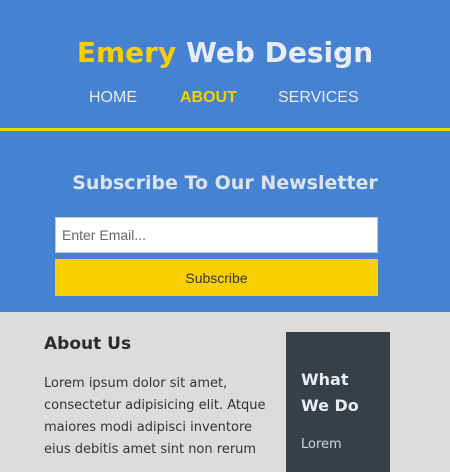 The image size is (450, 472). What do you see at coordinates (216, 235) in the screenshot?
I see `email-field` at bounding box center [216, 235].